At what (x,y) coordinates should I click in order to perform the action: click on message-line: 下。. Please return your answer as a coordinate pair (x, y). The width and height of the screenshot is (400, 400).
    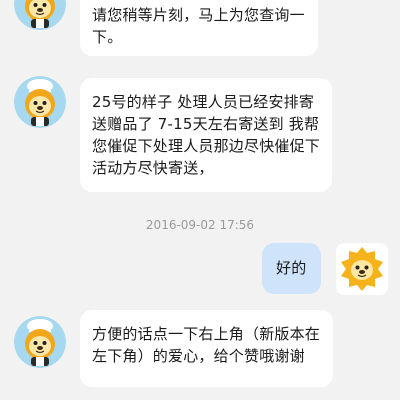
    Looking at the image, I should click on (107, 37).